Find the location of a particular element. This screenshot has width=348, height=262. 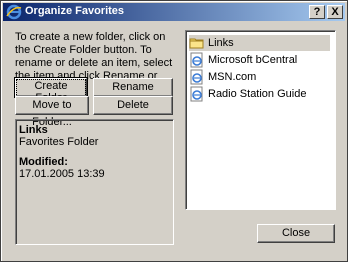

info-modified-label: Modified: is located at coordinates (43, 162).